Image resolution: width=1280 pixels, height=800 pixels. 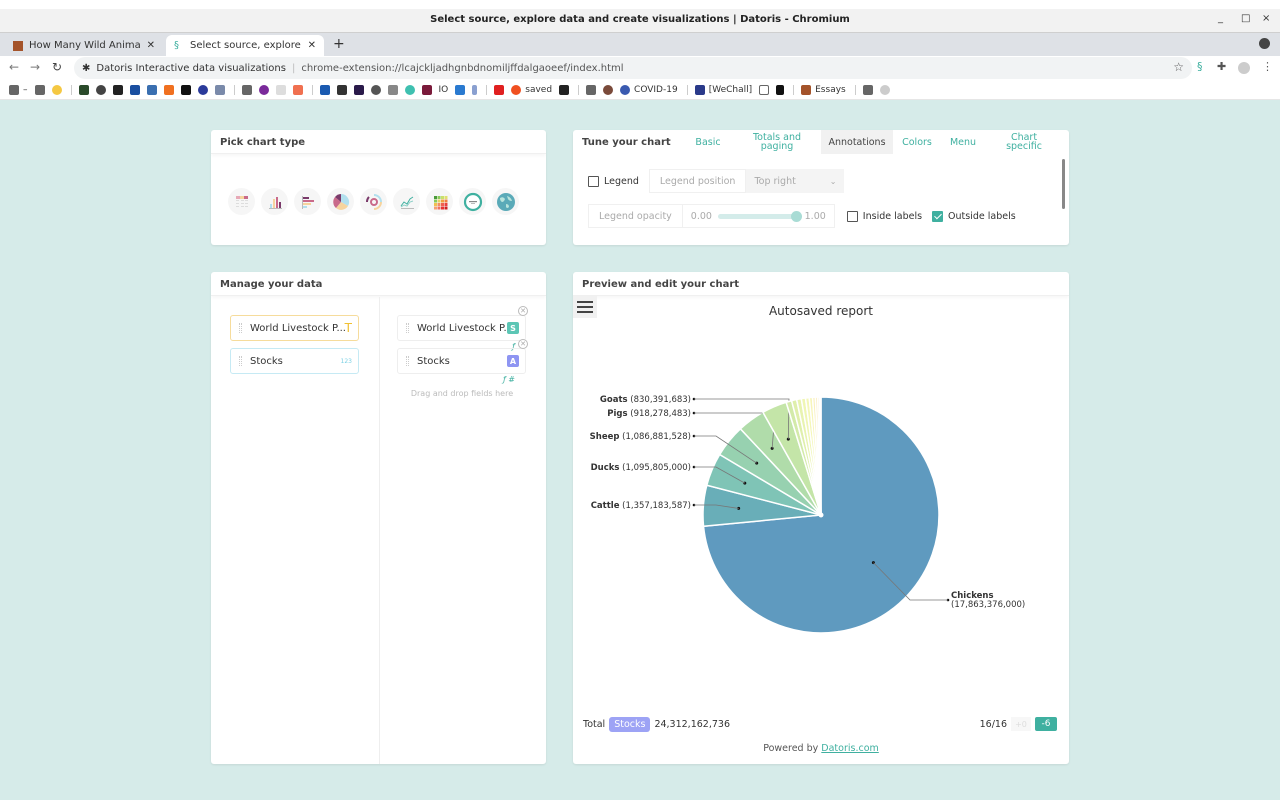 I want to click on tab-chart-specific: Chart specific, so click(x=1024, y=142).